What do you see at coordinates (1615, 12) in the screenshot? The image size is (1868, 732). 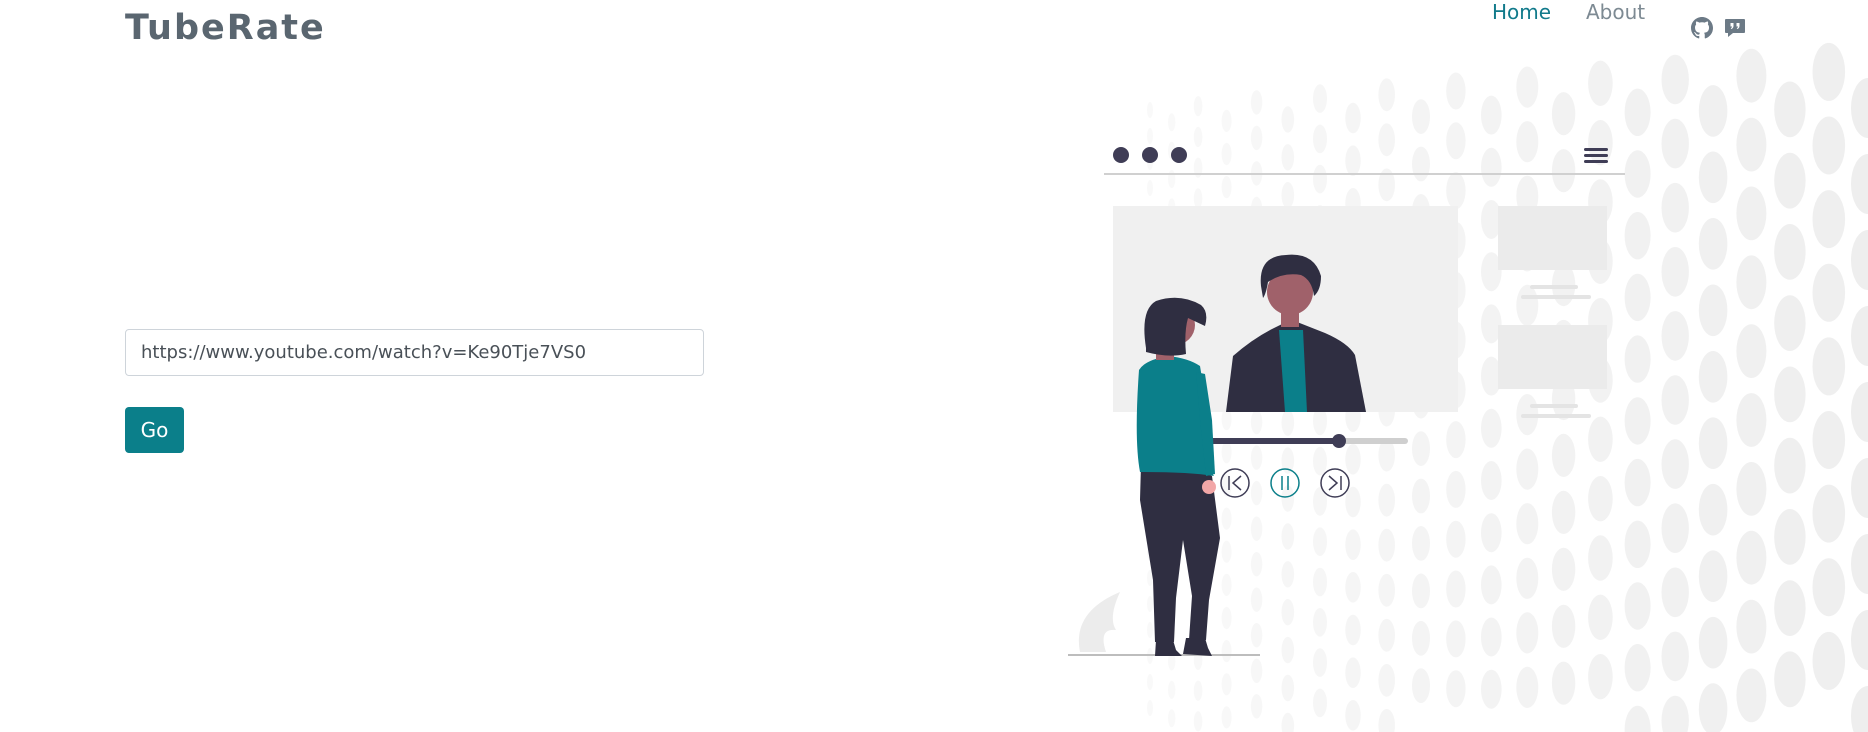 I see `nav-about-link: About` at bounding box center [1615, 12].